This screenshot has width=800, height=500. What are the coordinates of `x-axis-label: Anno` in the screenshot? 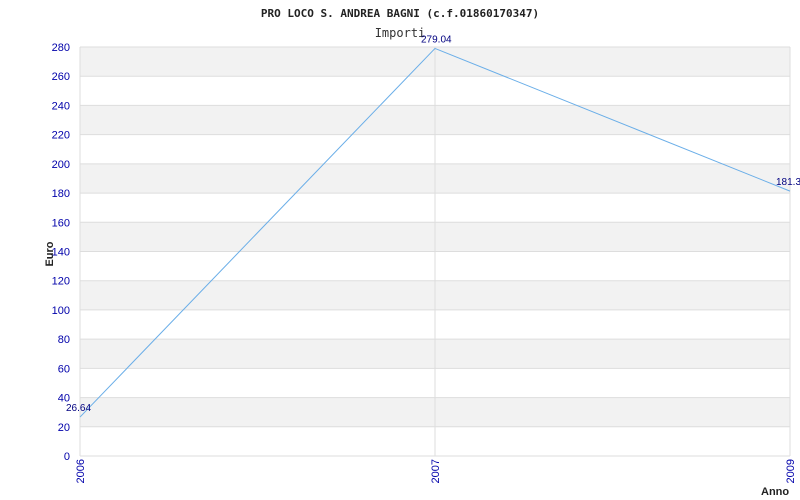 It's located at (775, 492).